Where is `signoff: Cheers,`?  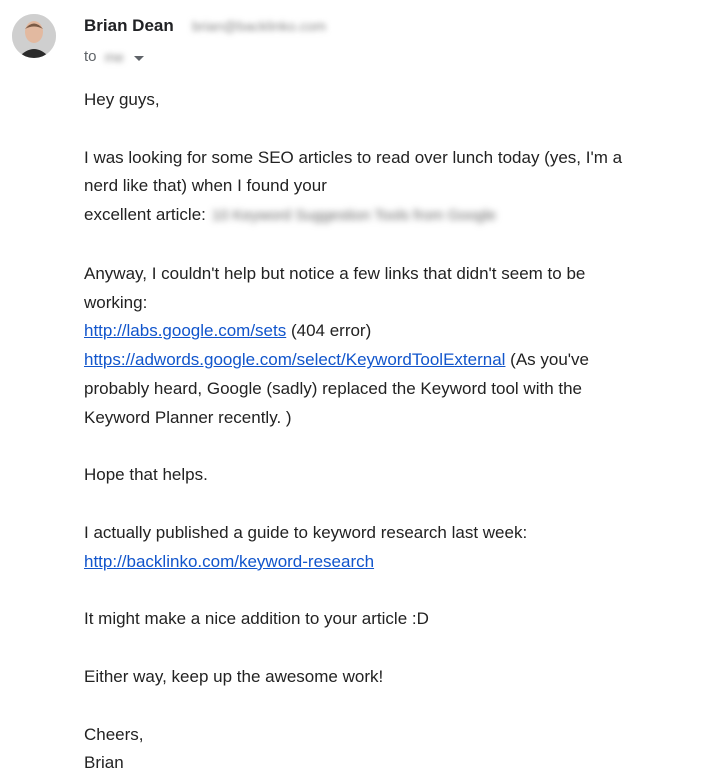 signoff: Cheers, is located at coordinates (114, 734).